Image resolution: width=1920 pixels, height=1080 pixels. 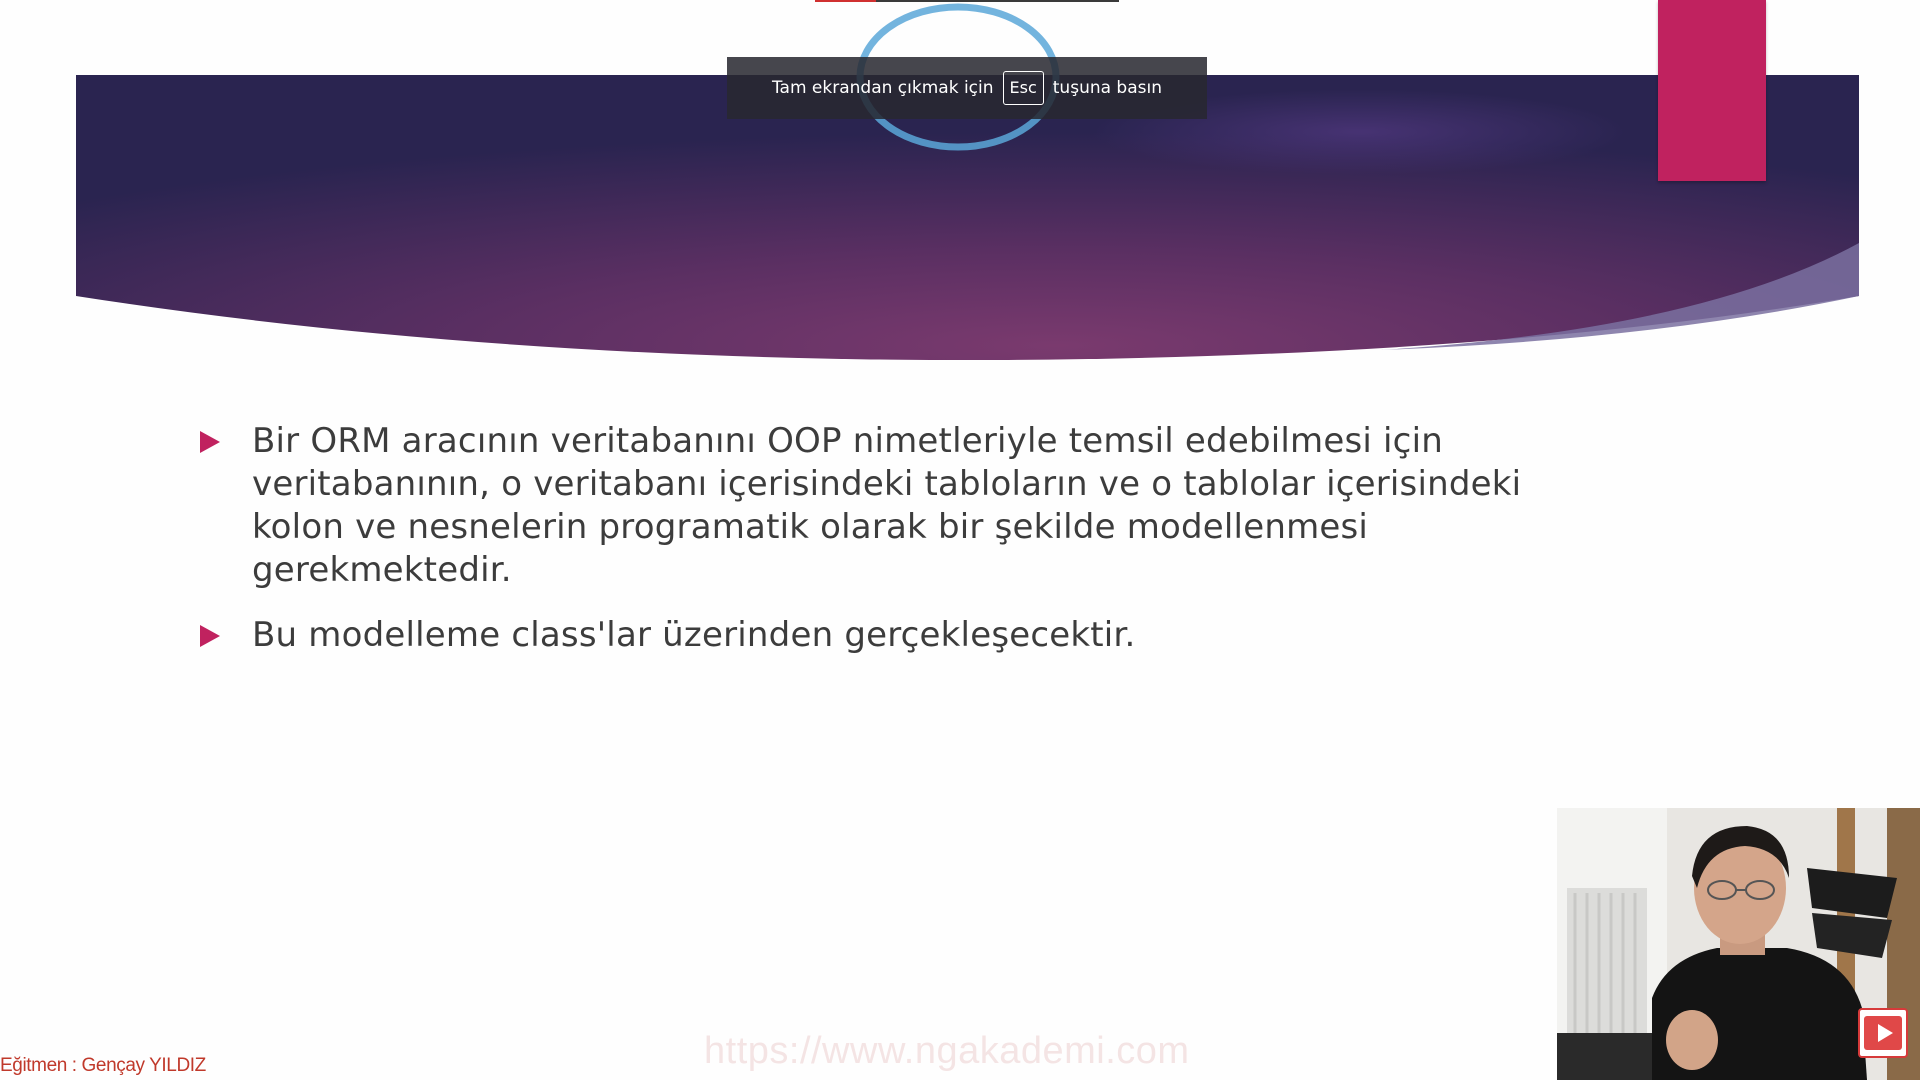 I want to click on play-icon, so click(x=1883, y=1033).